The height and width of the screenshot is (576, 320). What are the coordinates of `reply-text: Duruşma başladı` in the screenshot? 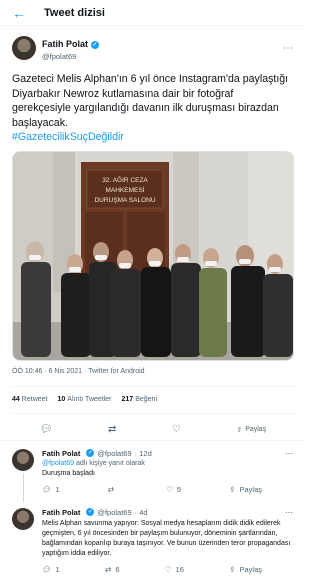 It's located at (68, 473).